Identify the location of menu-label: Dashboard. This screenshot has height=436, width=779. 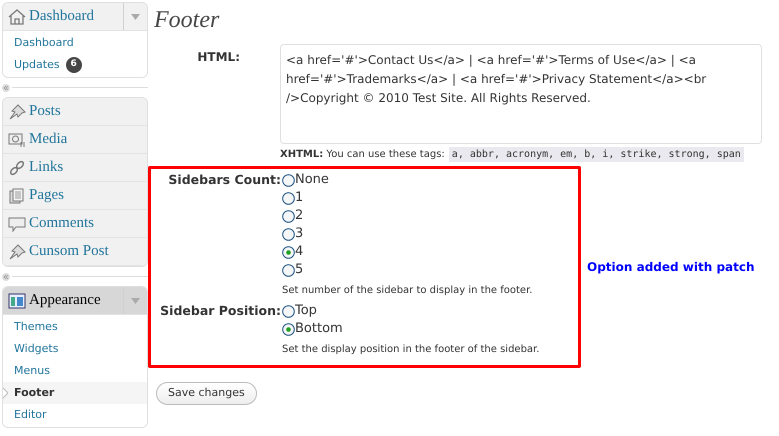
(62, 16).